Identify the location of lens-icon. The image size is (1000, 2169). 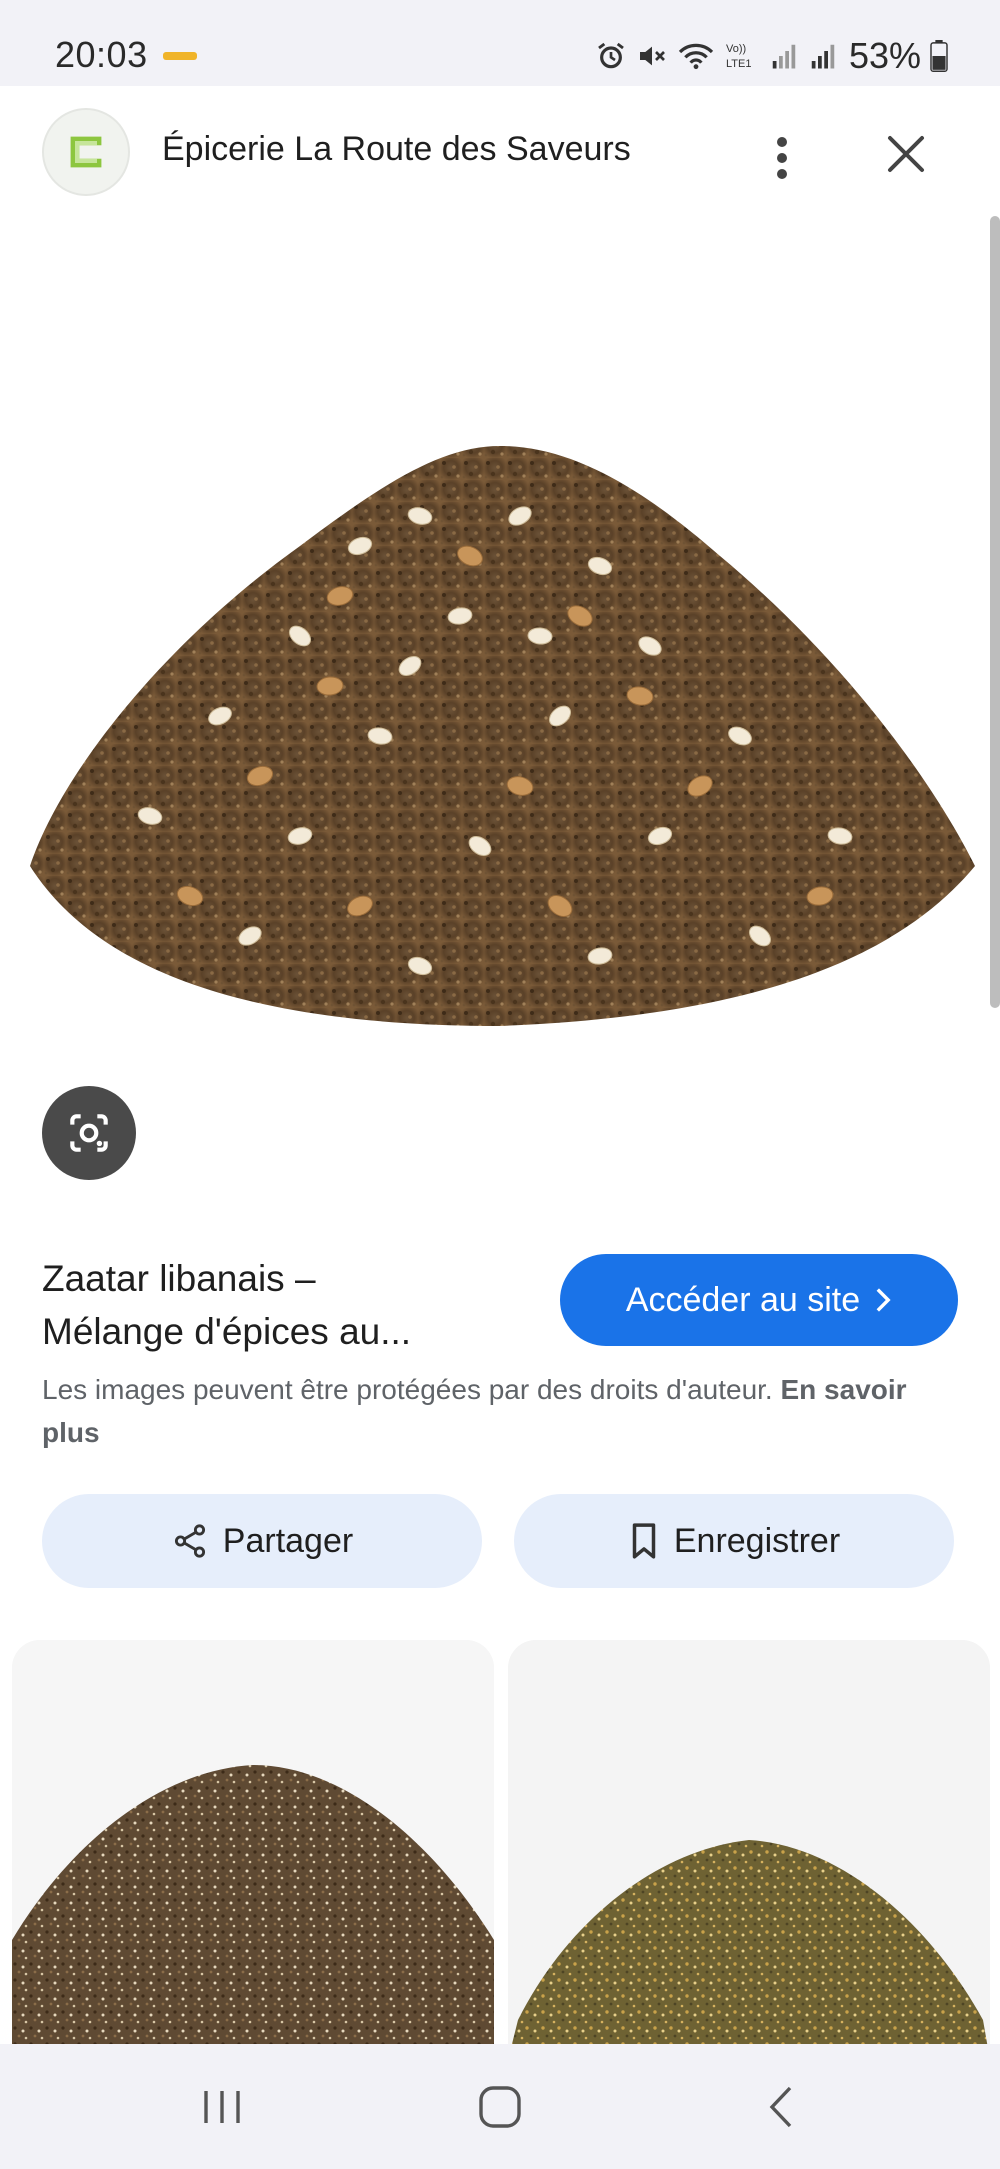
(89, 1133).